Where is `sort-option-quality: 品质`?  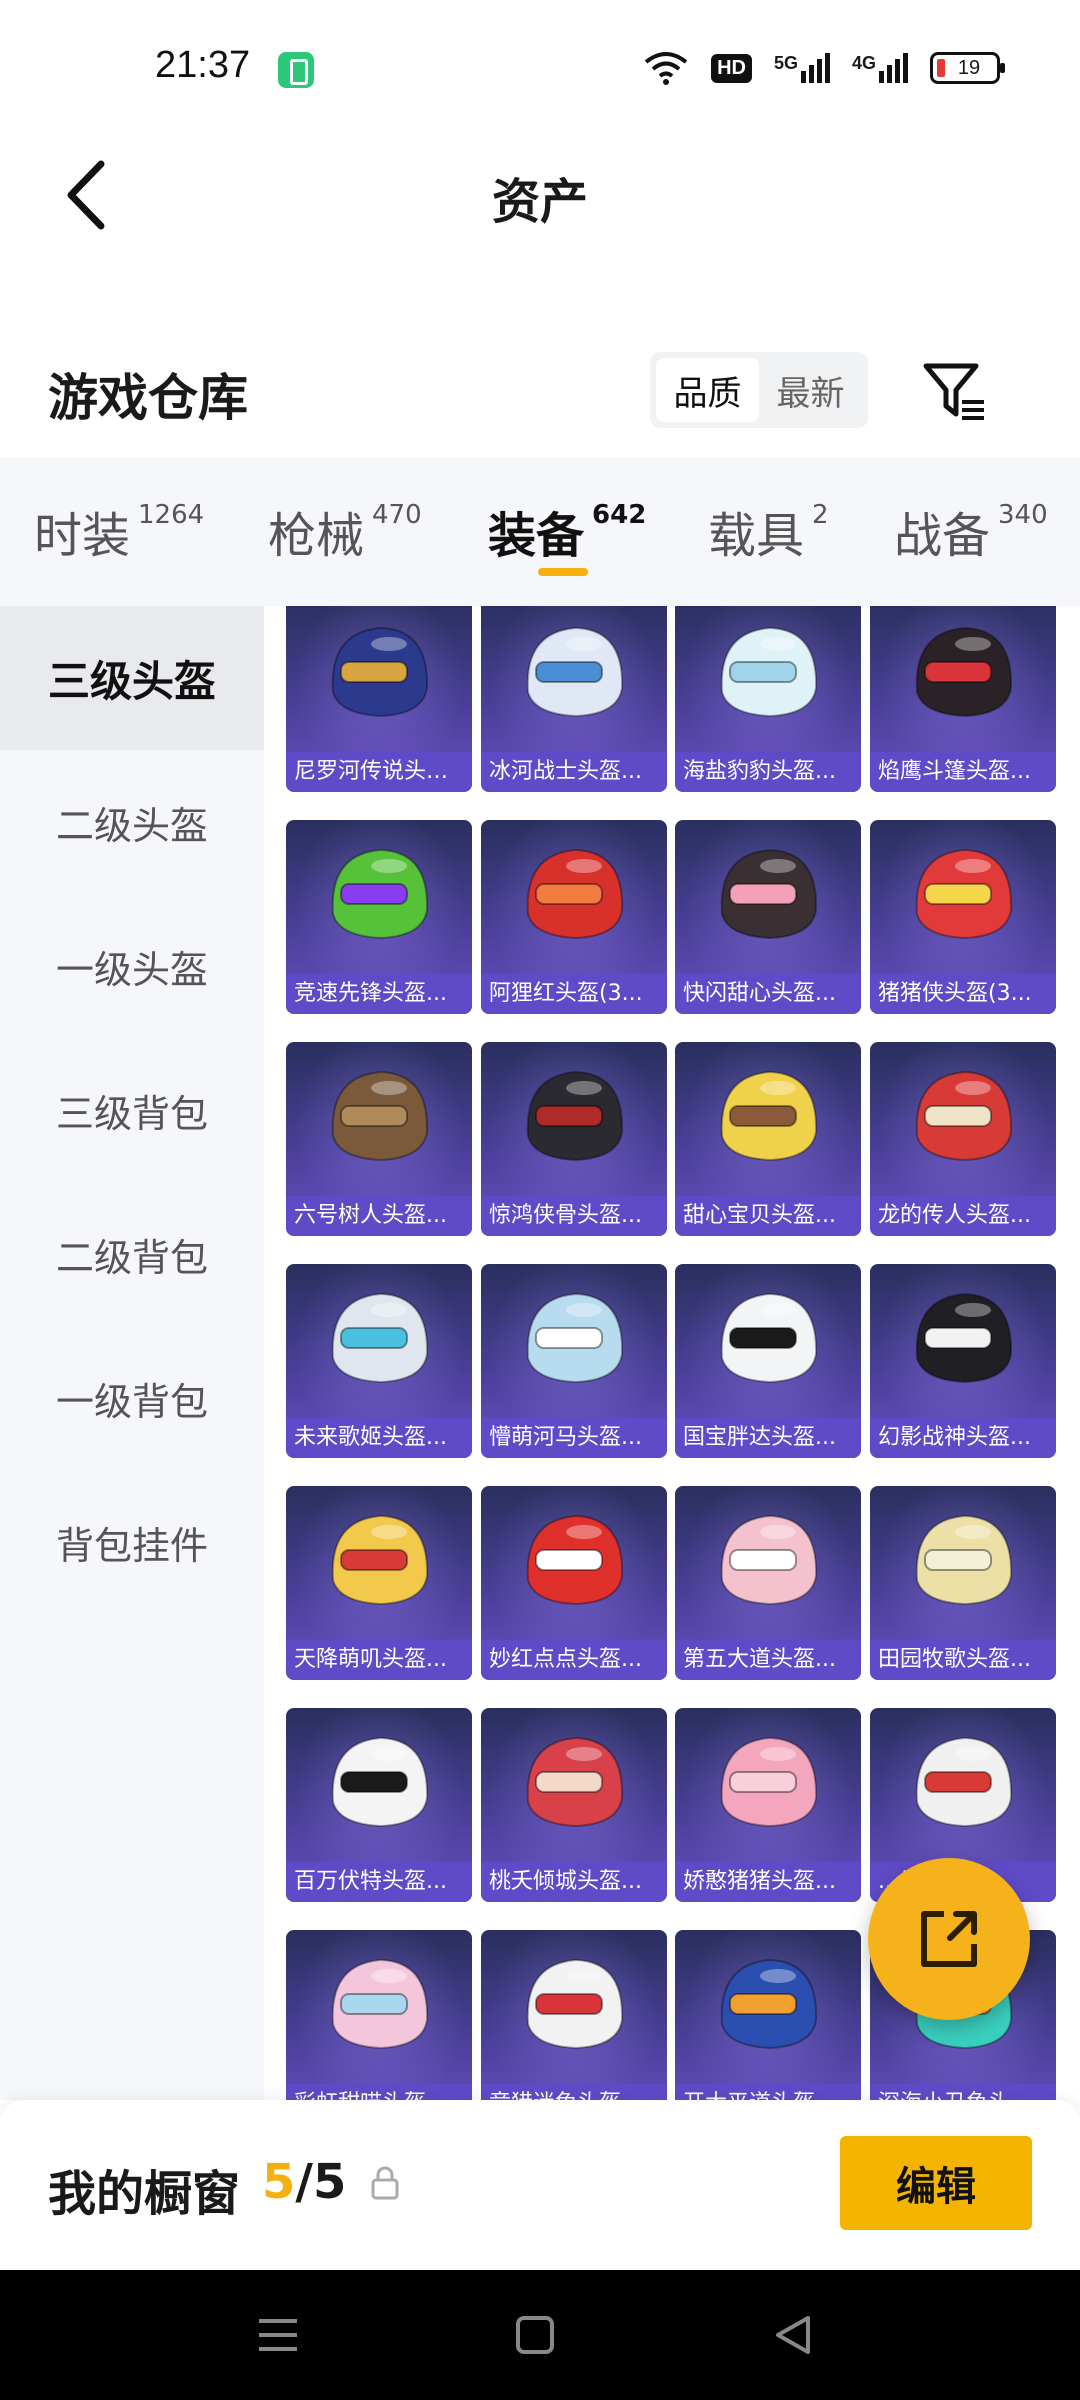 sort-option-quality: 品质 is located at coordinates (707, 390).